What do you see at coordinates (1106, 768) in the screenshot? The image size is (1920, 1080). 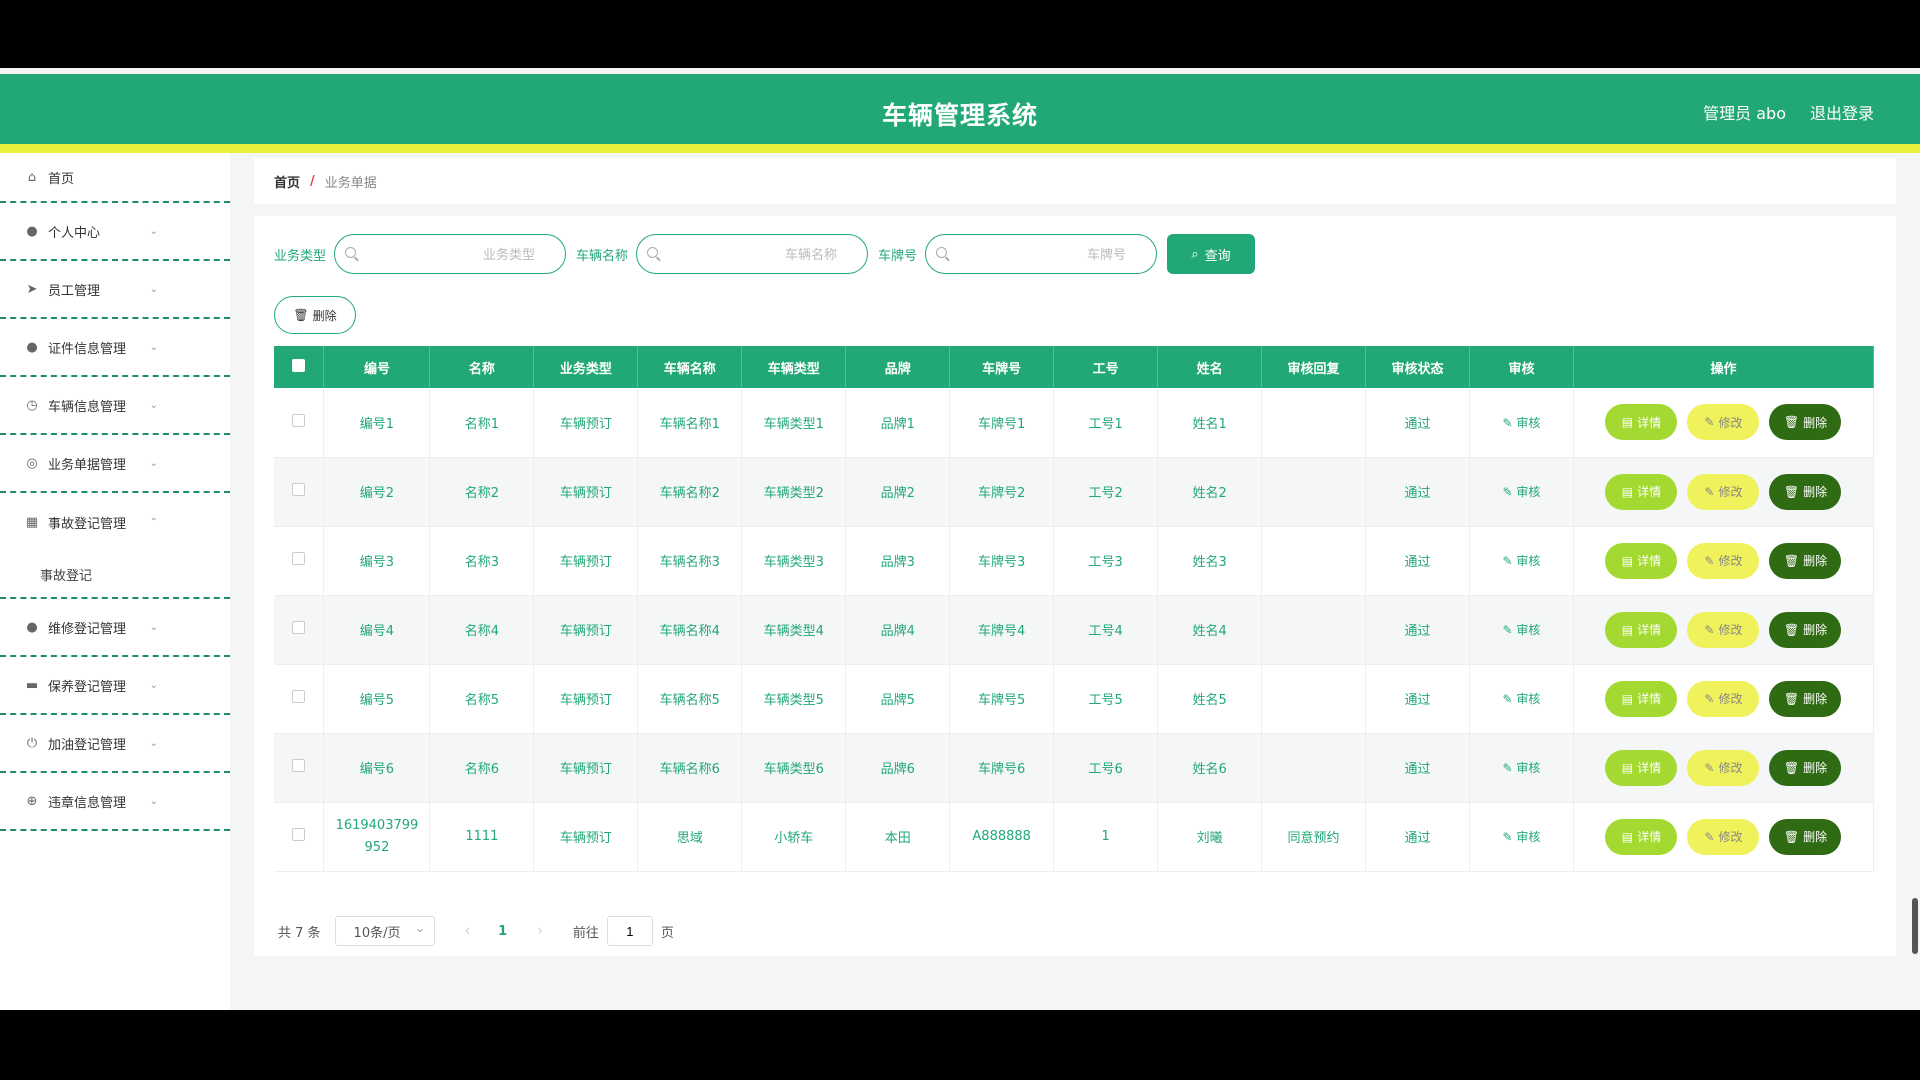 I see `table-cell: 工号6` at bounding box center [1106, 768].